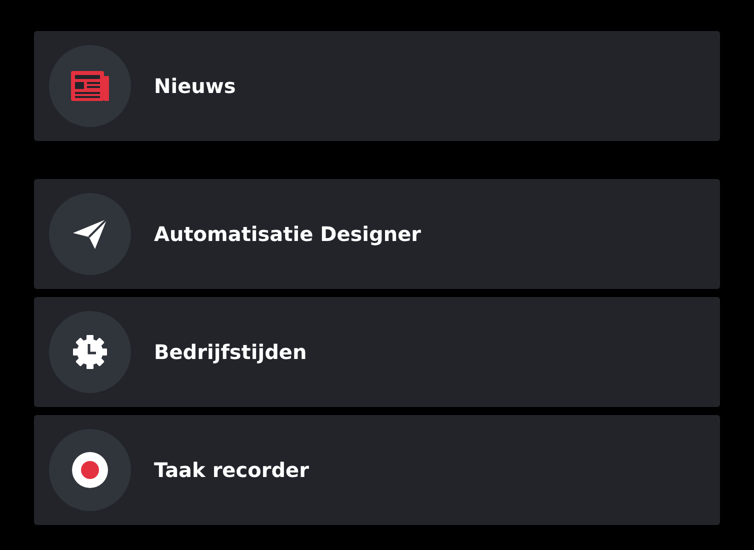  I want to click on gear-clock-icon, so click(90, 352).